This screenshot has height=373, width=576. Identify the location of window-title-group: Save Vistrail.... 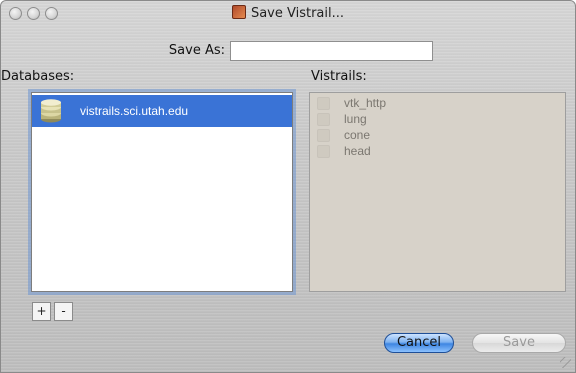
(288, 13).